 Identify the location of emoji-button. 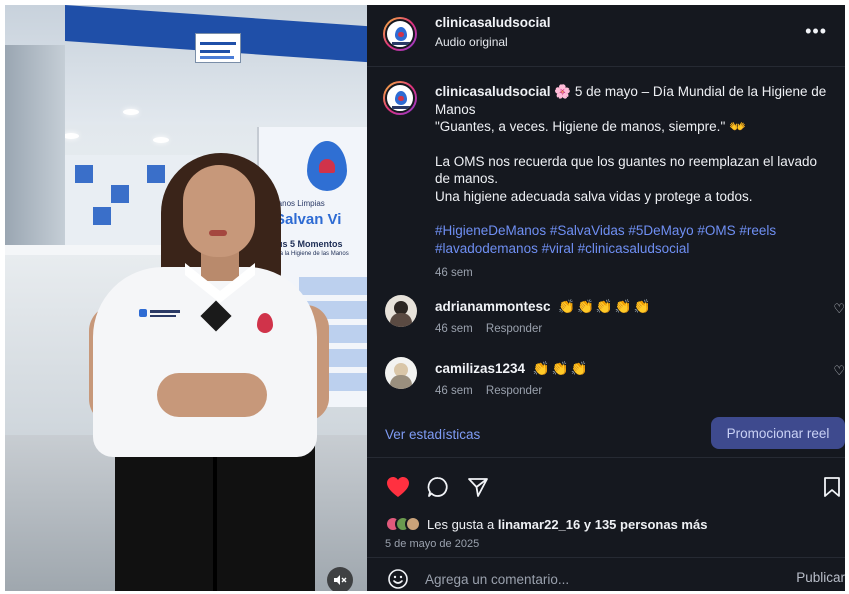
(398, 579).